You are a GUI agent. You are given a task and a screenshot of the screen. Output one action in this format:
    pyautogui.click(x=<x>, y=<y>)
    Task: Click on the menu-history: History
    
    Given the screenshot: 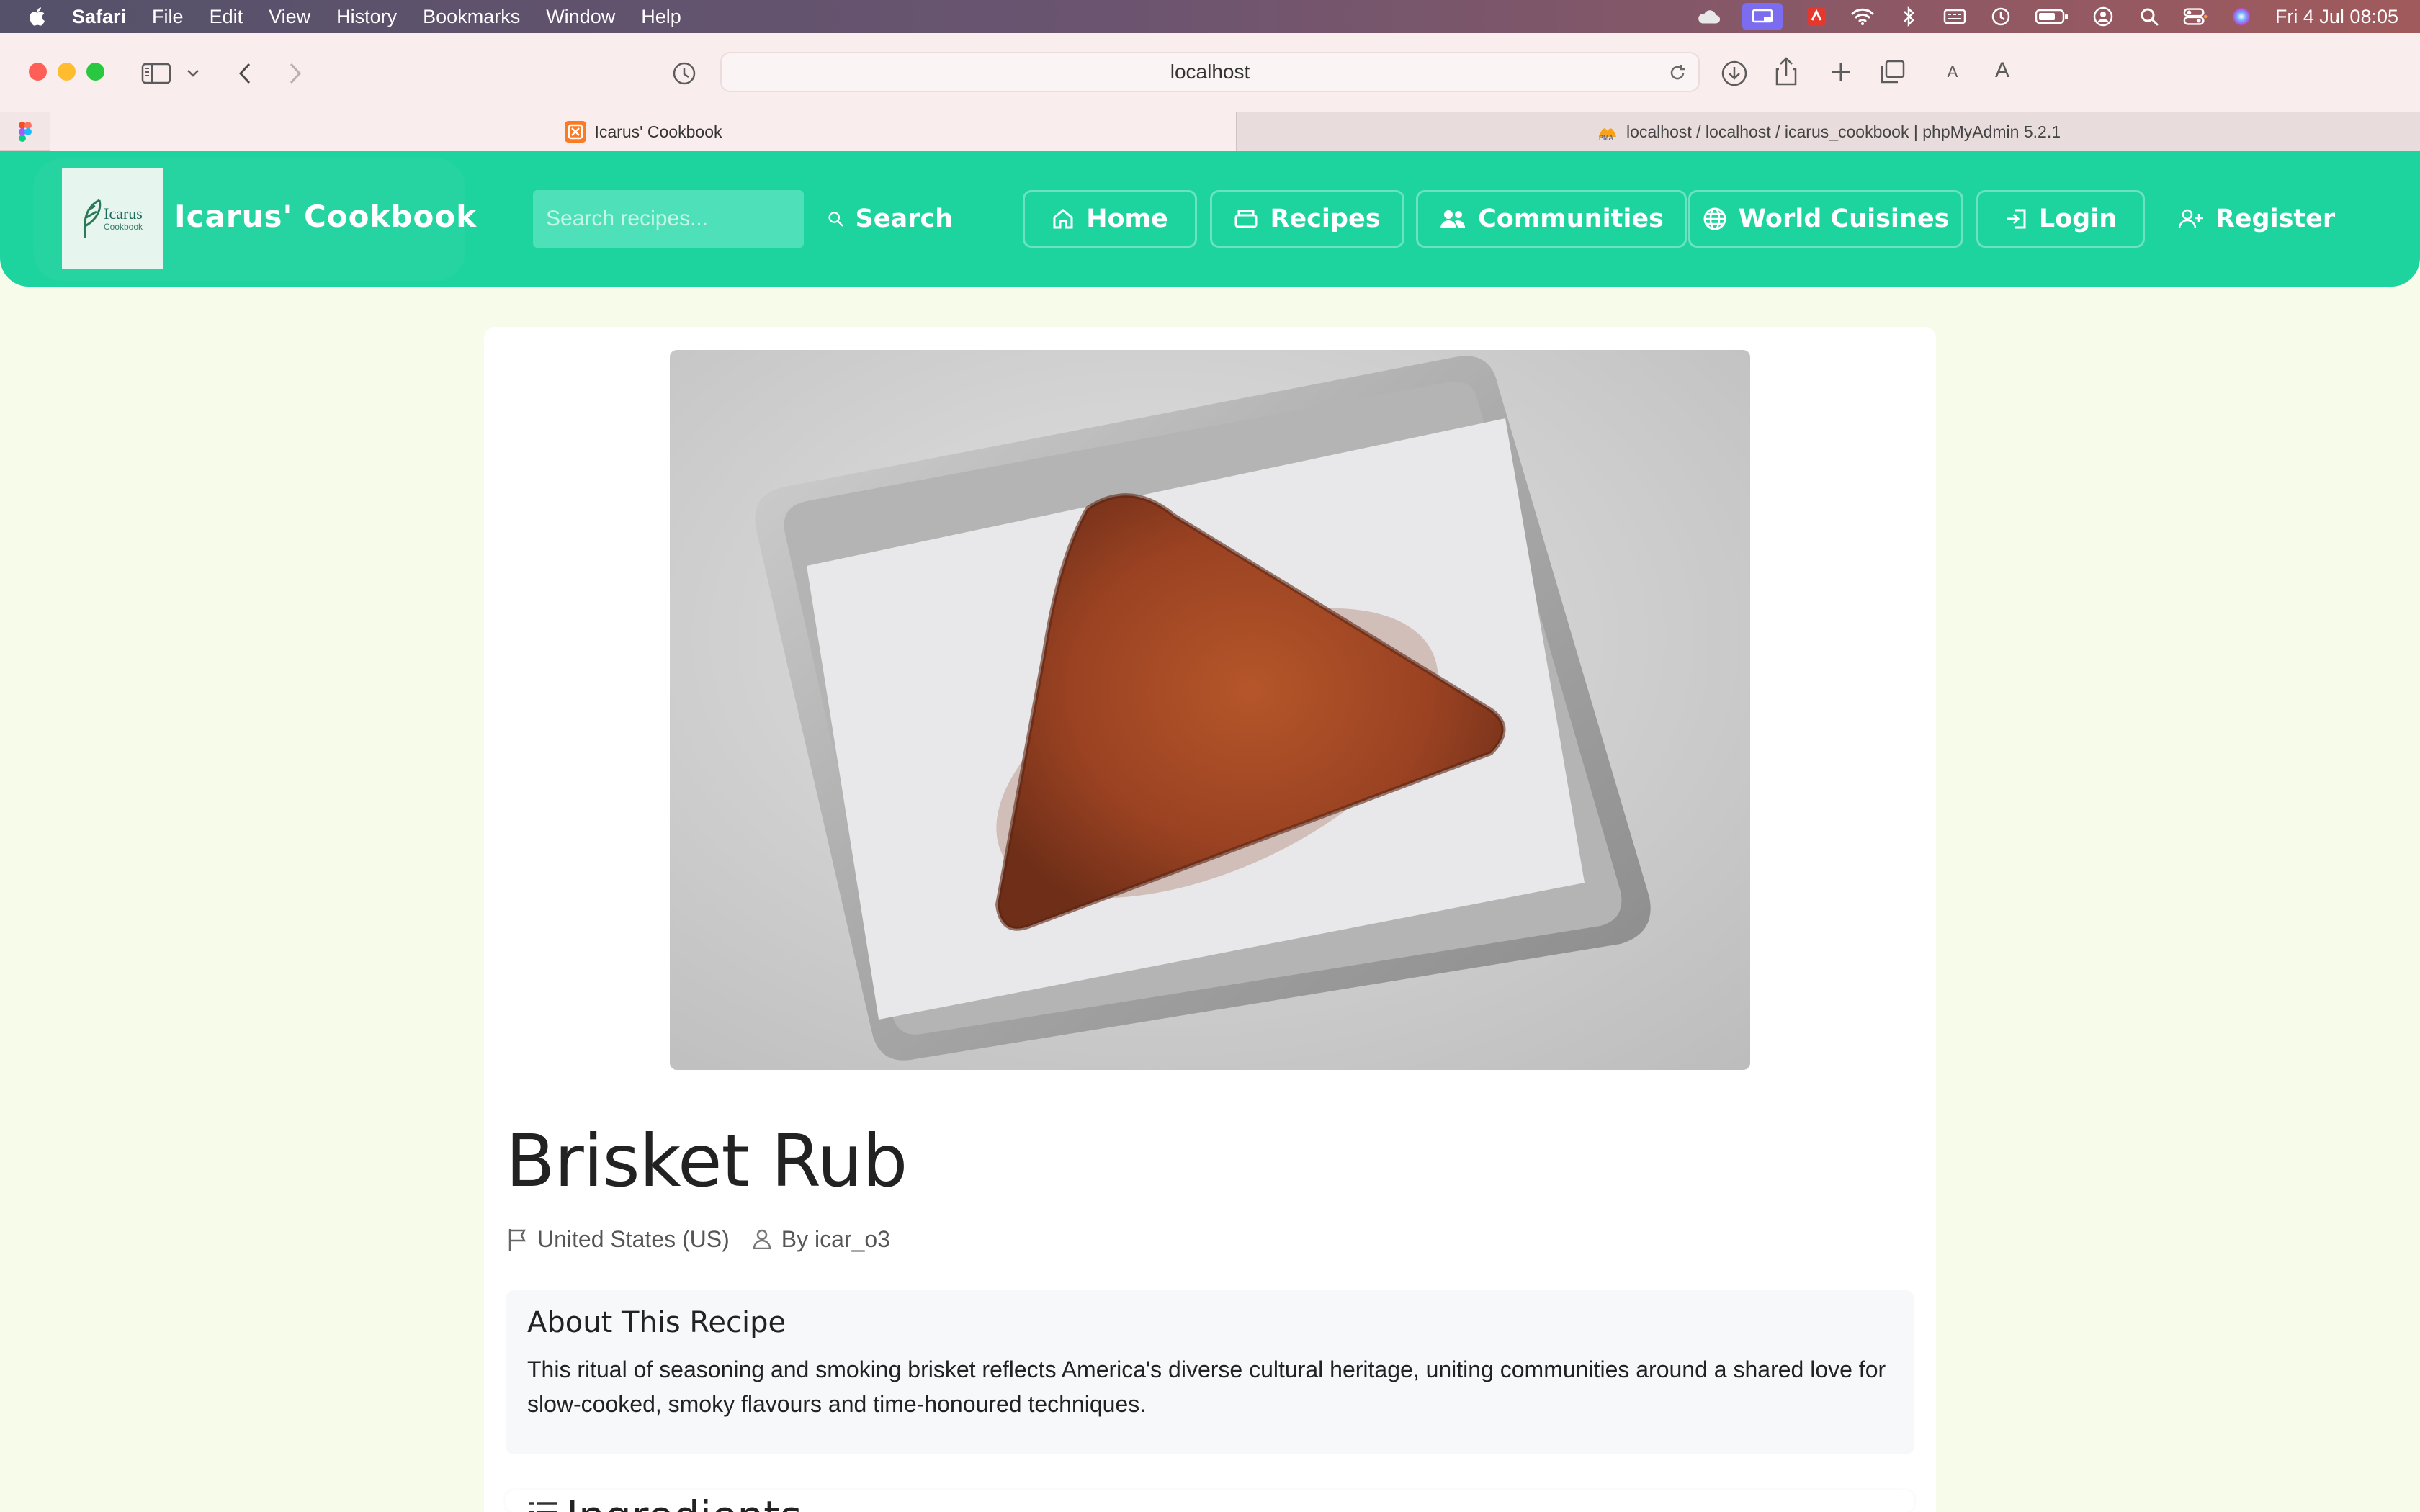 What is the action you would take?
    pyautogui.click(x=366, y=17)
    